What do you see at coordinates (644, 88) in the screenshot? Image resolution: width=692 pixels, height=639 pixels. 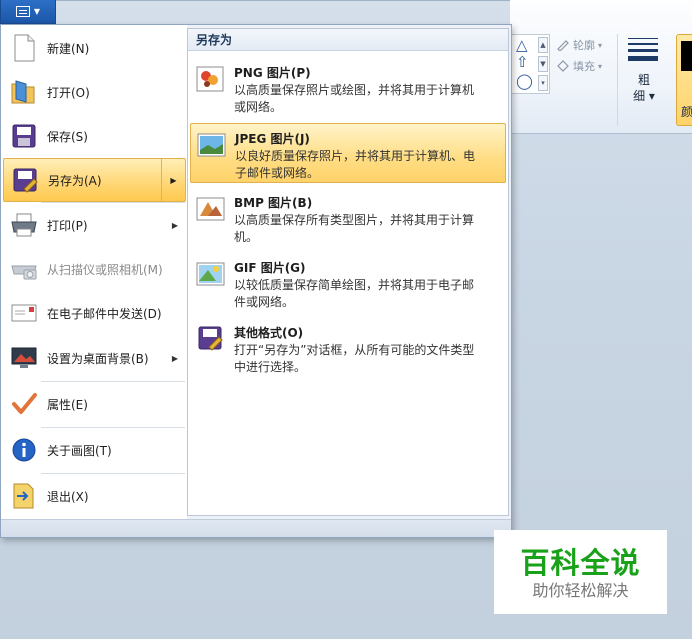 I see `thickness-button: 粗 细 ▾` at bounding box center [644, 88].